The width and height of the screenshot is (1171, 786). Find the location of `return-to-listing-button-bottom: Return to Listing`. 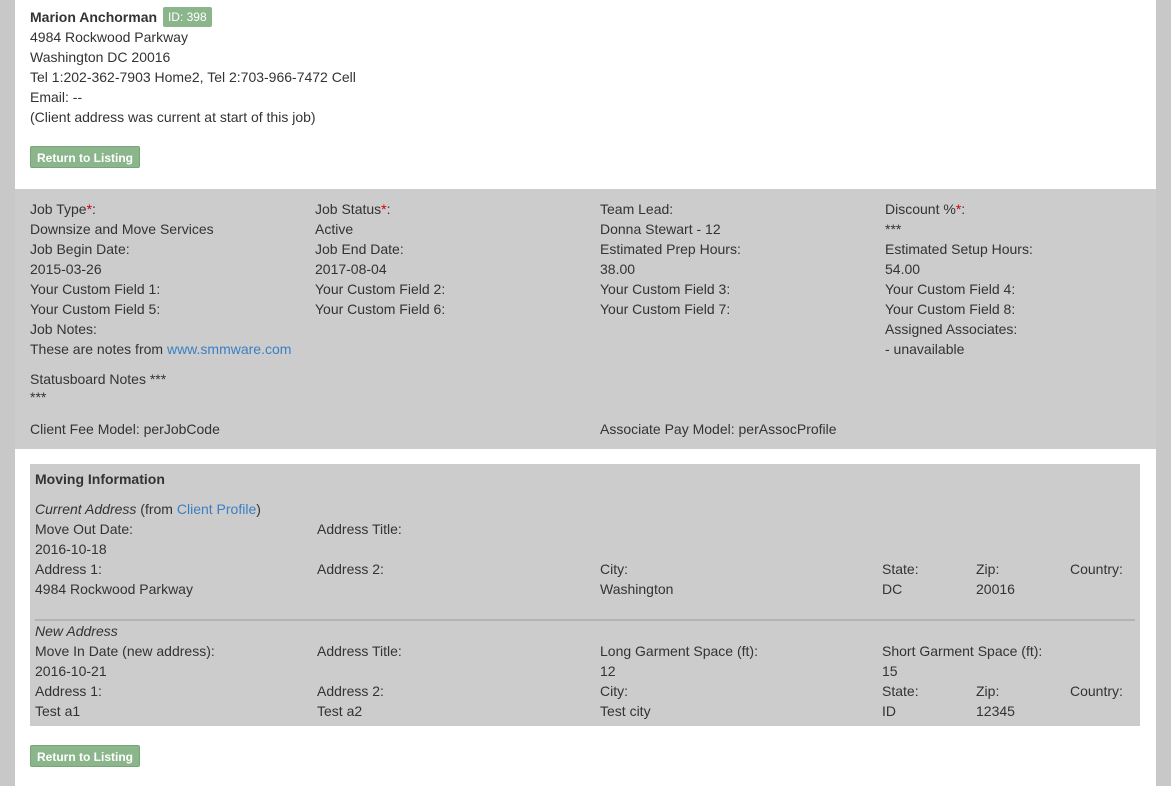

return-to-listing-button-bottom: Return to Listing is located at coordinates (85, 756).